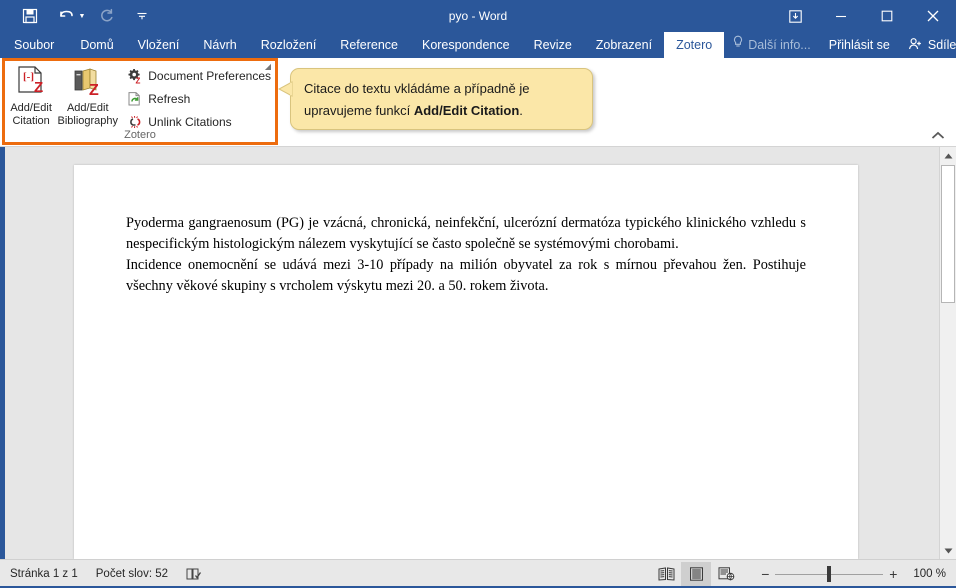 This screenshot has width=956, height=588. Describe the element at coordinates (694, 45) in the screenshot. I see `tab-zotero: Zotero` at that location.